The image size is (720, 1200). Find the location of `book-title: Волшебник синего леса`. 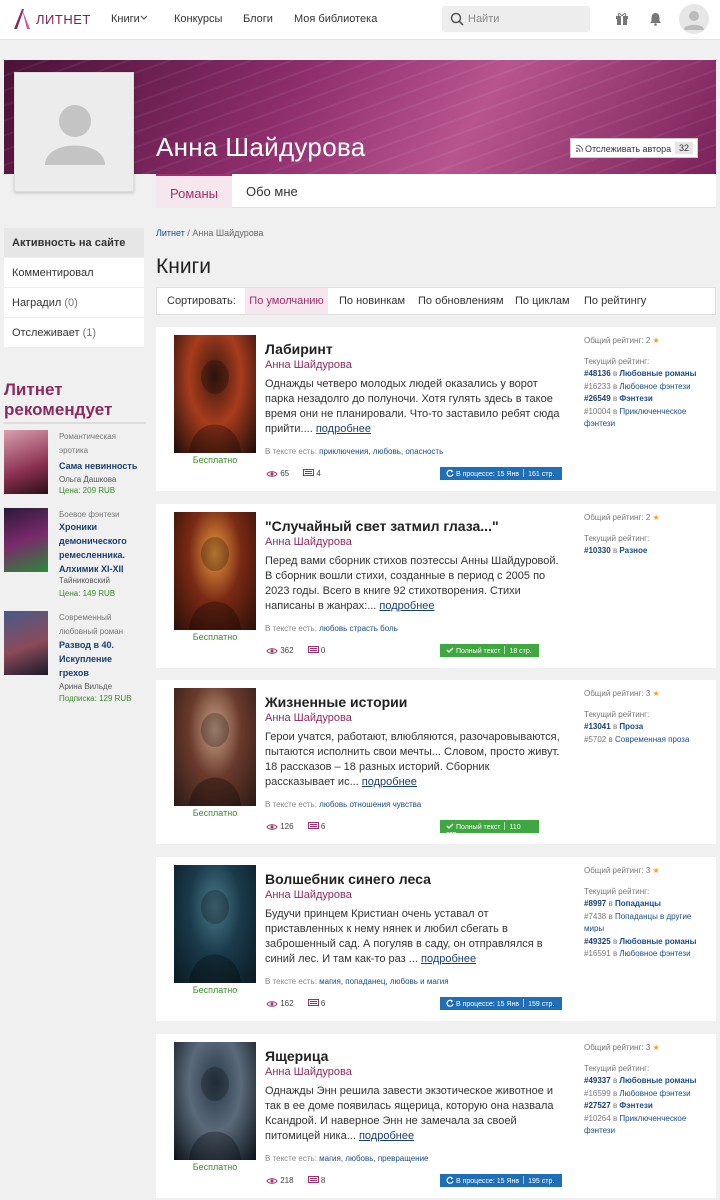

book-title: Волшебник синего леса is located at coordinates (348, 879).